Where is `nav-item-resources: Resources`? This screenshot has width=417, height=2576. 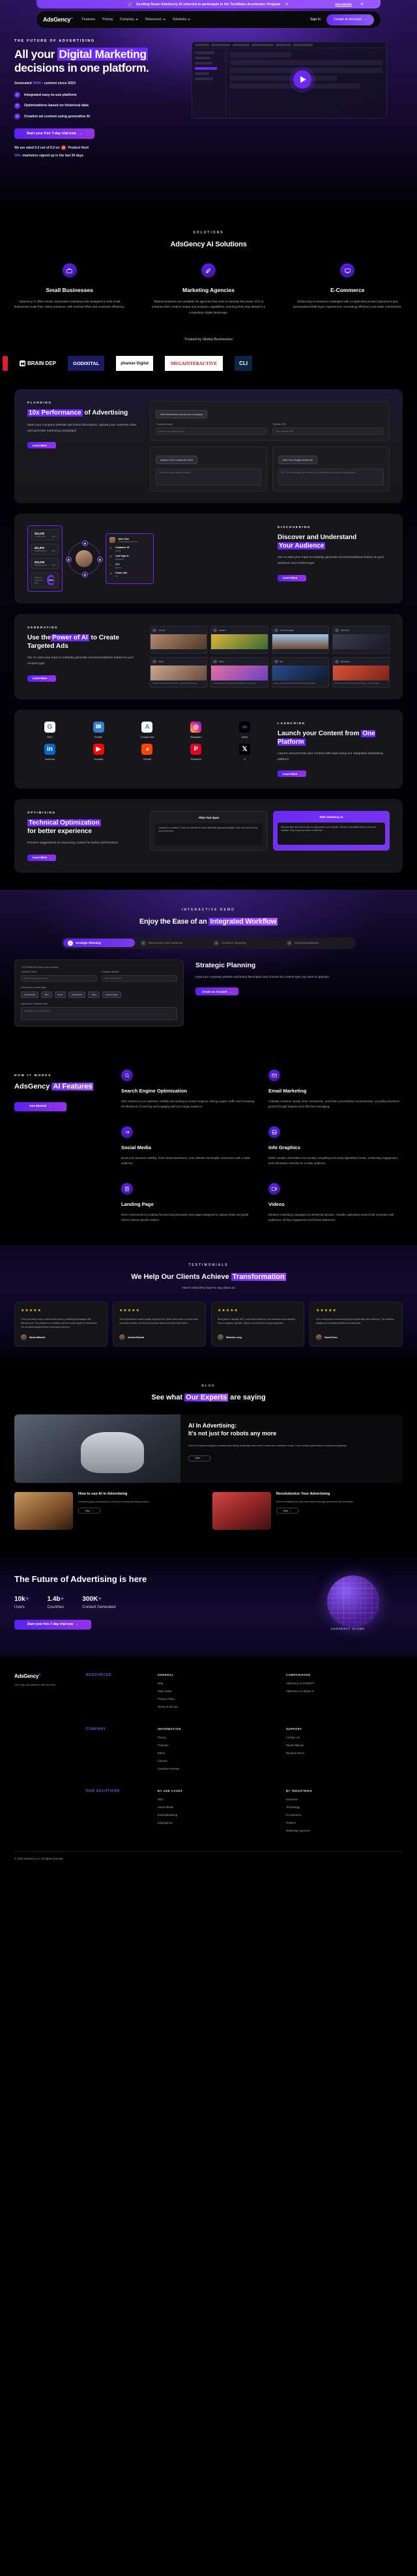 nav-item-resources: Resources is located at coordinates (155, 20).